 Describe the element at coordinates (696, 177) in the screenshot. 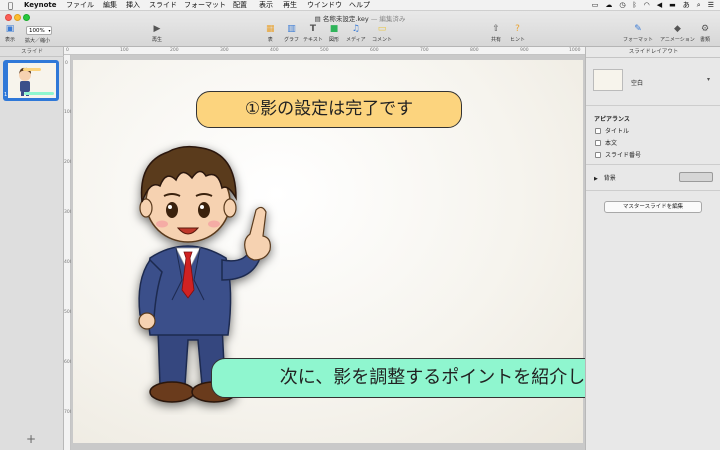

I see `background-color-well` at that location.